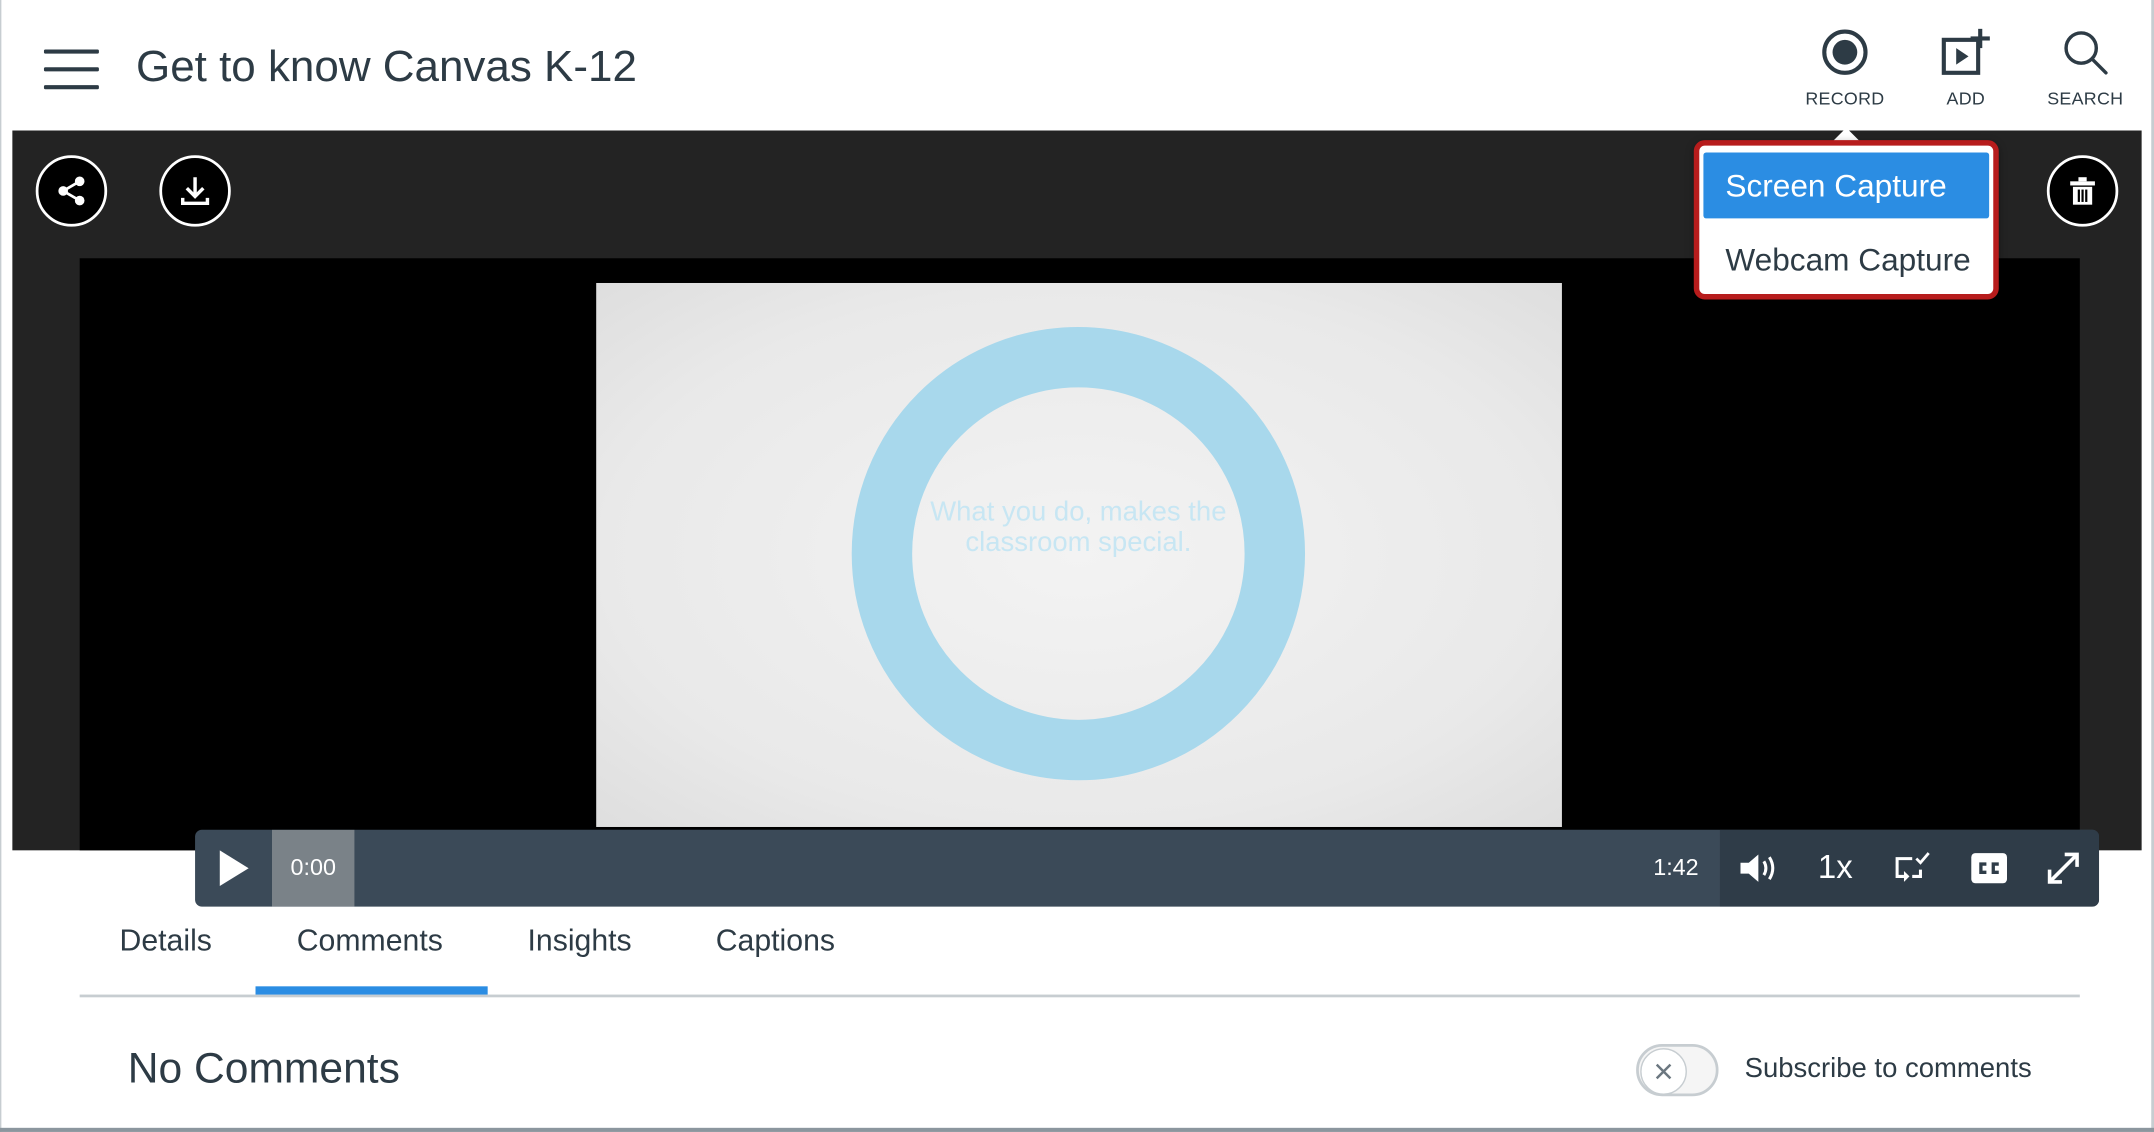  Describe the element at coordinates (166, 941) in the screenshot. I see `tab-details: Details` at that location.